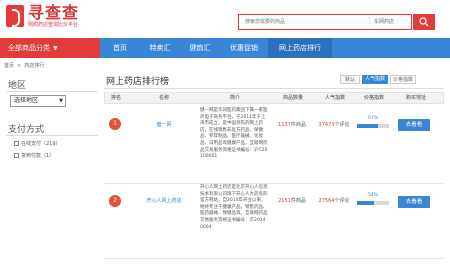 Image resolution: width=450 pixels, height=268 pixels. Describe the element at coordinates (326, 201) in the screenshot. I see `popularity-number: 27564` at that location.